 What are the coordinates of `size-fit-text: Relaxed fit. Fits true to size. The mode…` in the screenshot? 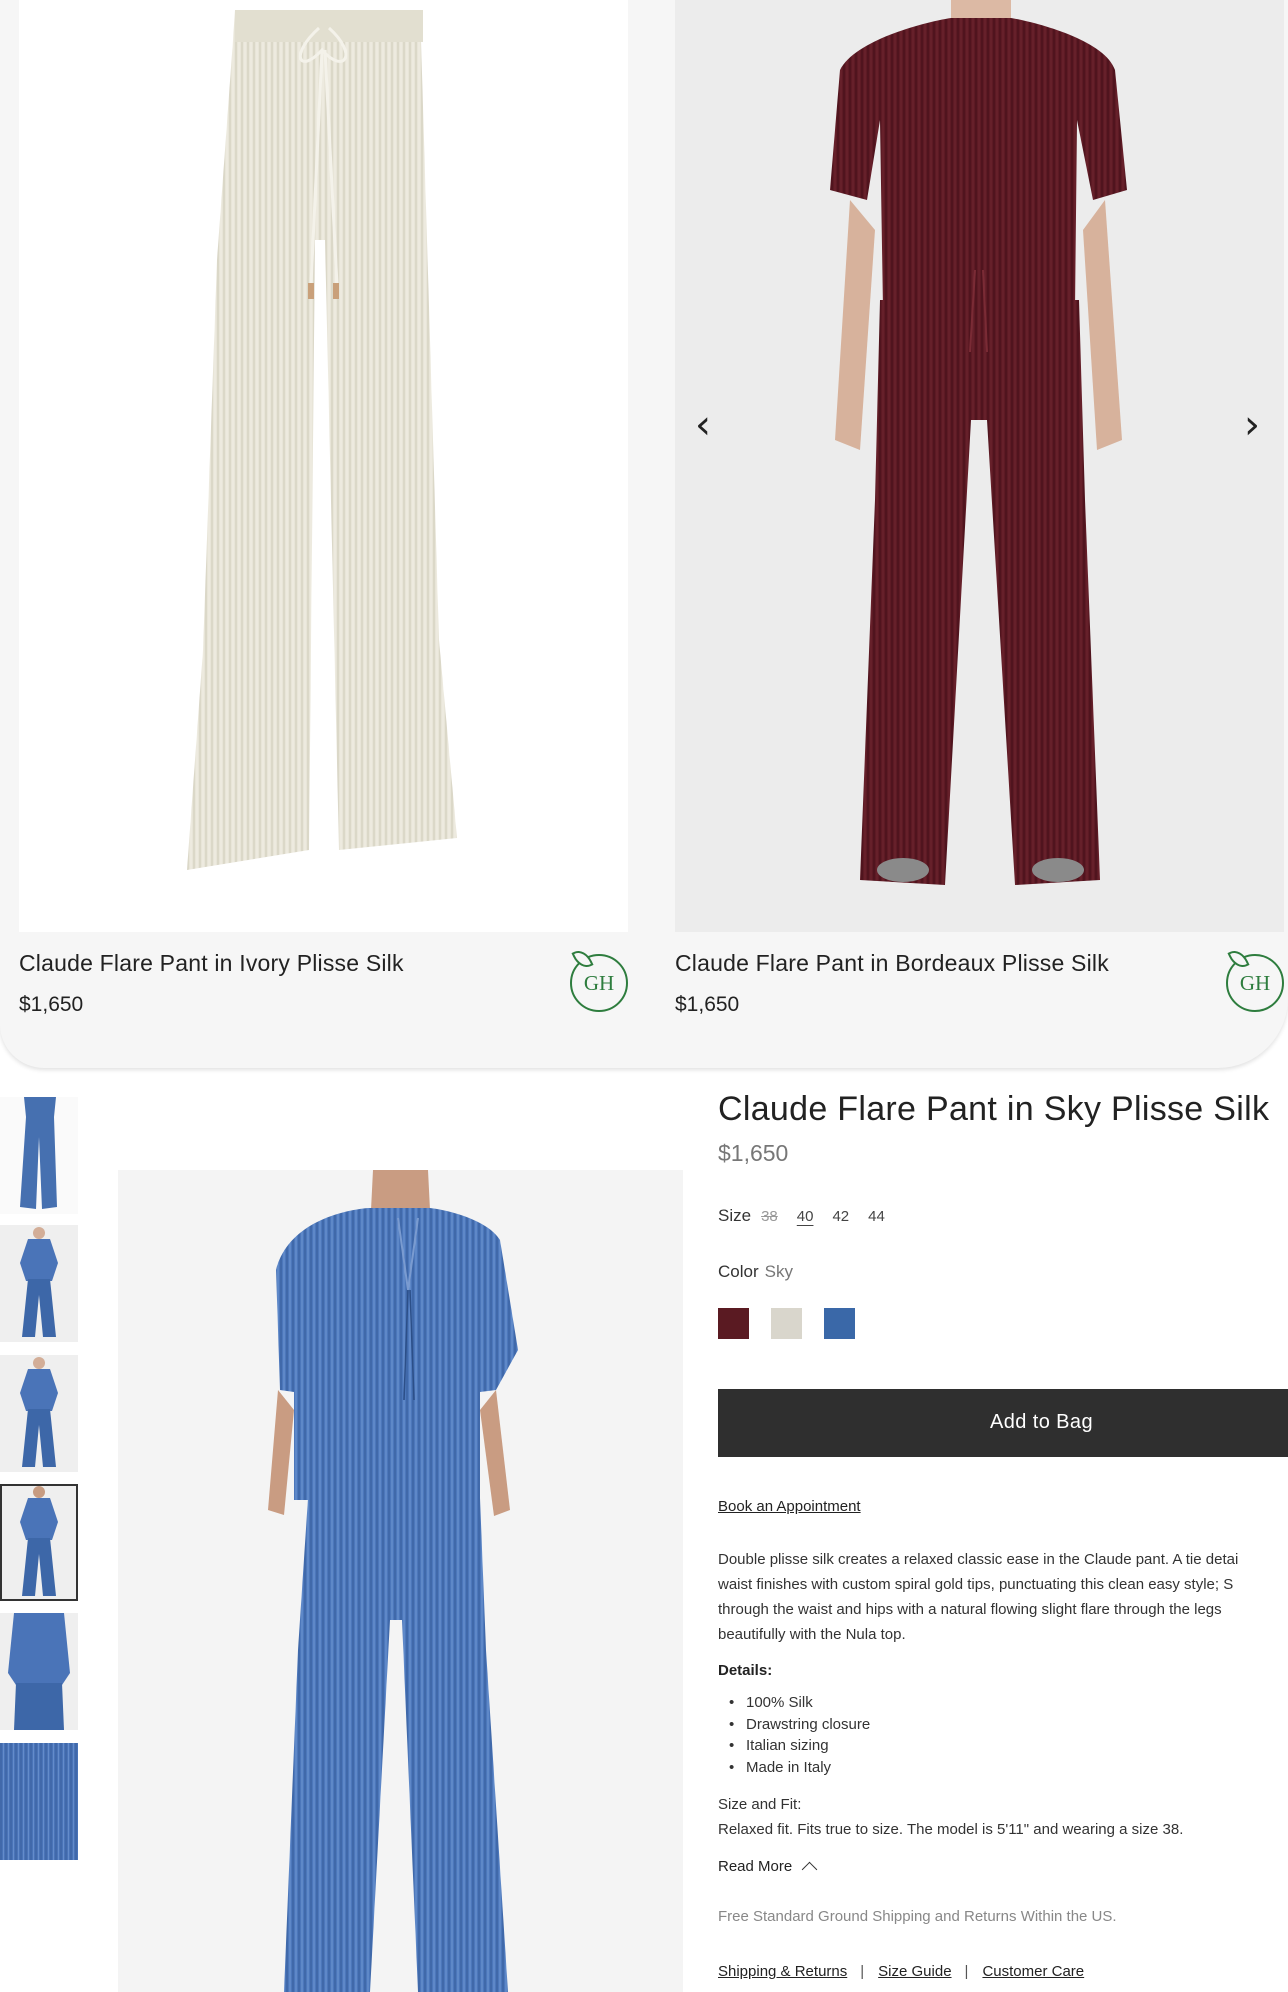 It's located at (951, 1829).